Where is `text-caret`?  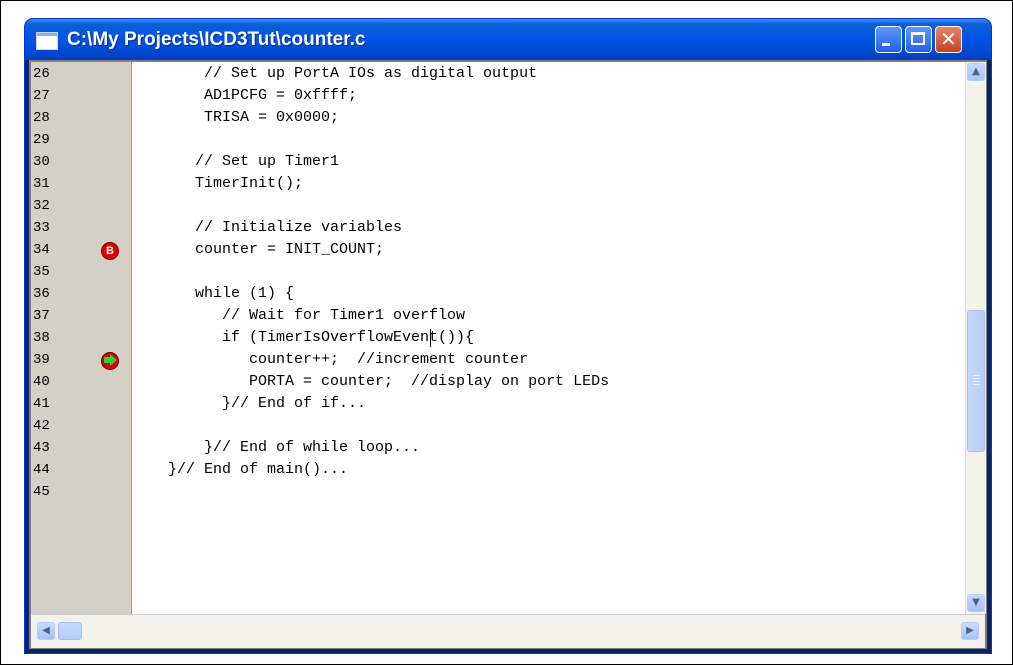 text-caret is located at coordinates (430, 338).